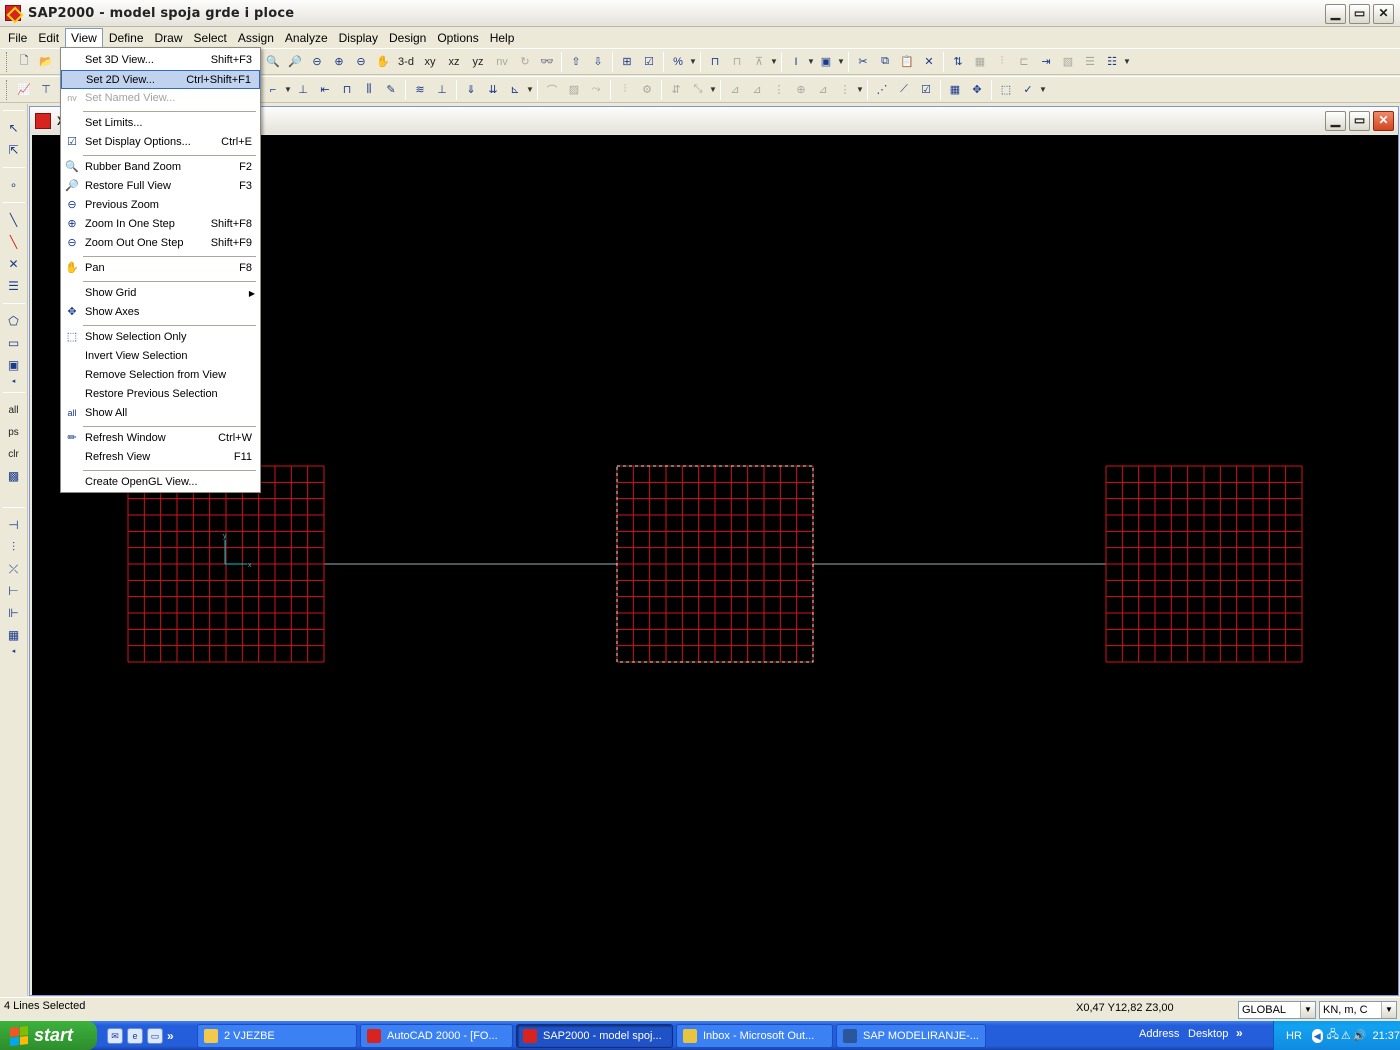 The width and height of the screenshot is (1400, 1050). Describe the element at coordinates (1208, 1034) in the screenshot. I see `desktop-toolbar-label: Desktop` at that location.